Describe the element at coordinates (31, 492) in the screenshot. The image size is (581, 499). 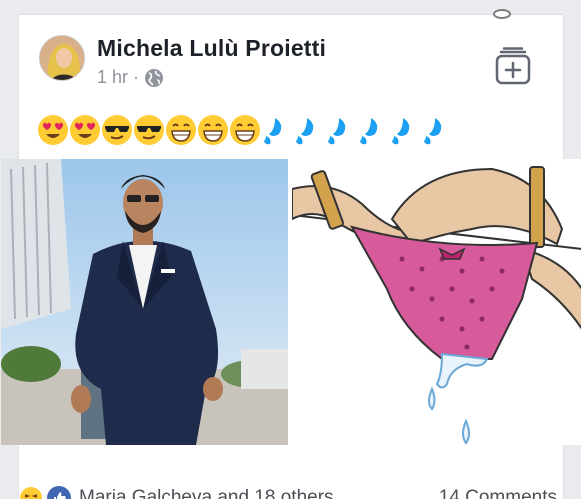
I see `haha-icon` at that location.